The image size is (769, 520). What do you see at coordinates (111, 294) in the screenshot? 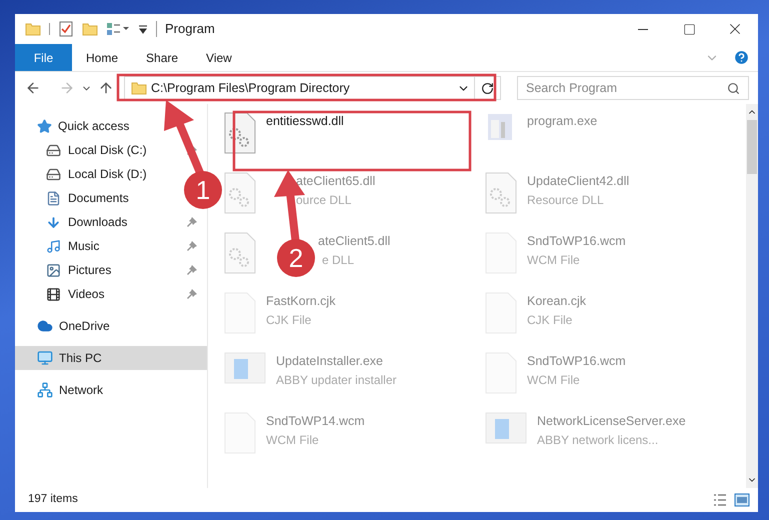
I see `sidebar-item: Videos` at bounding box center [111, 294].